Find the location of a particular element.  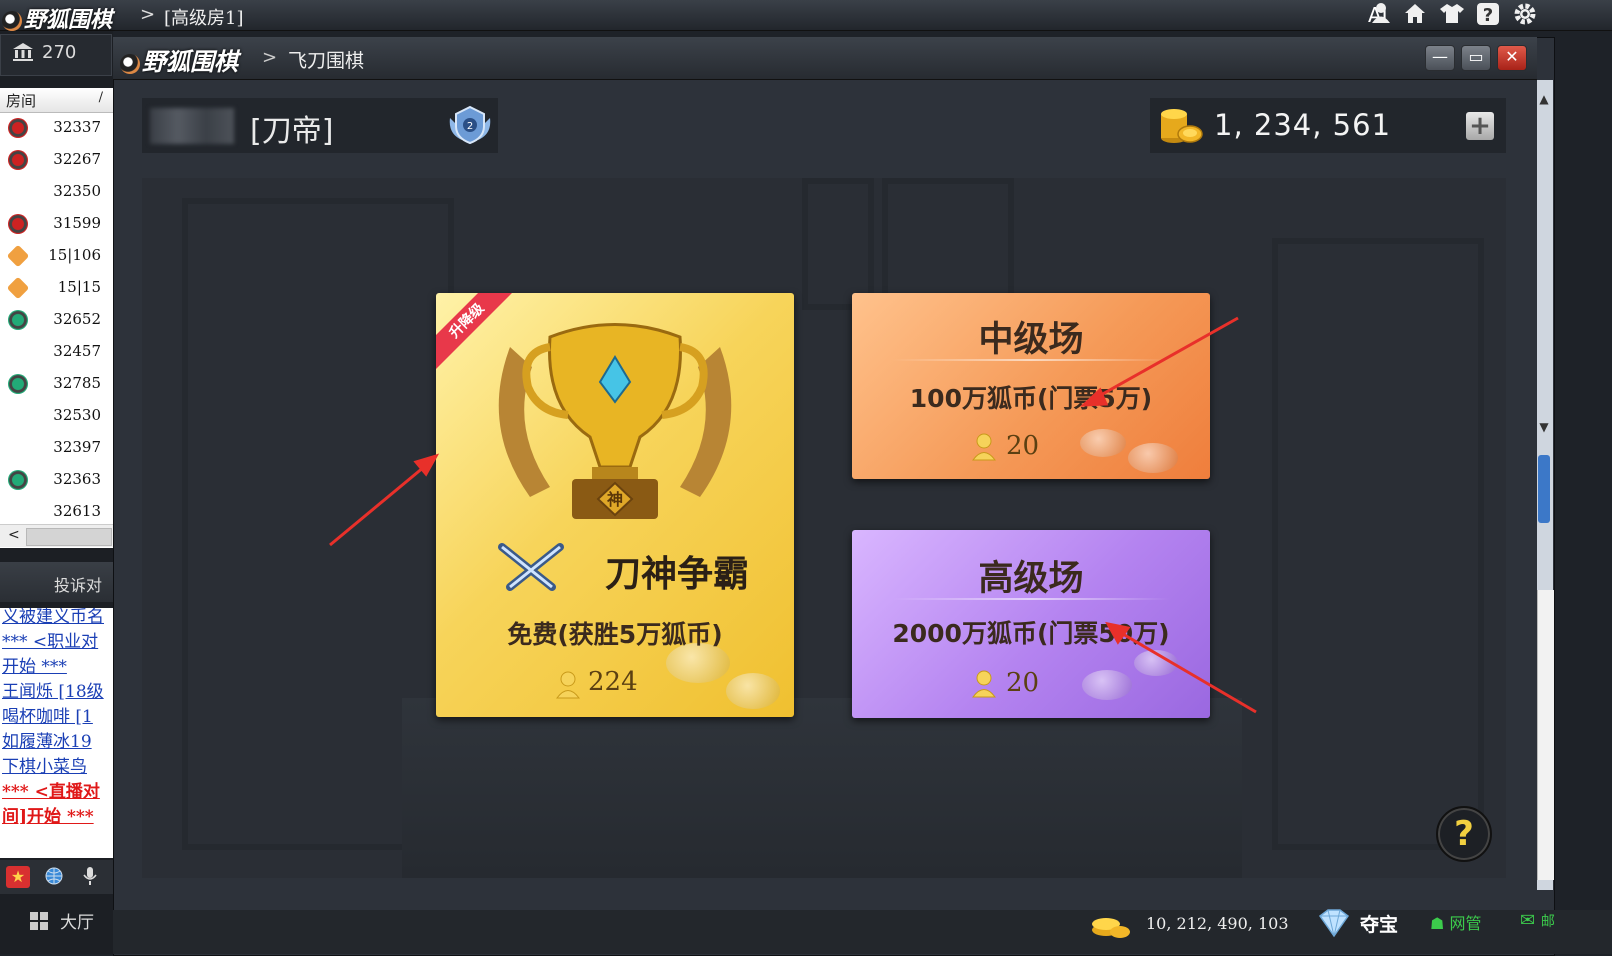

network-admin-label: 网管 is located at coordinates (1465, 923).